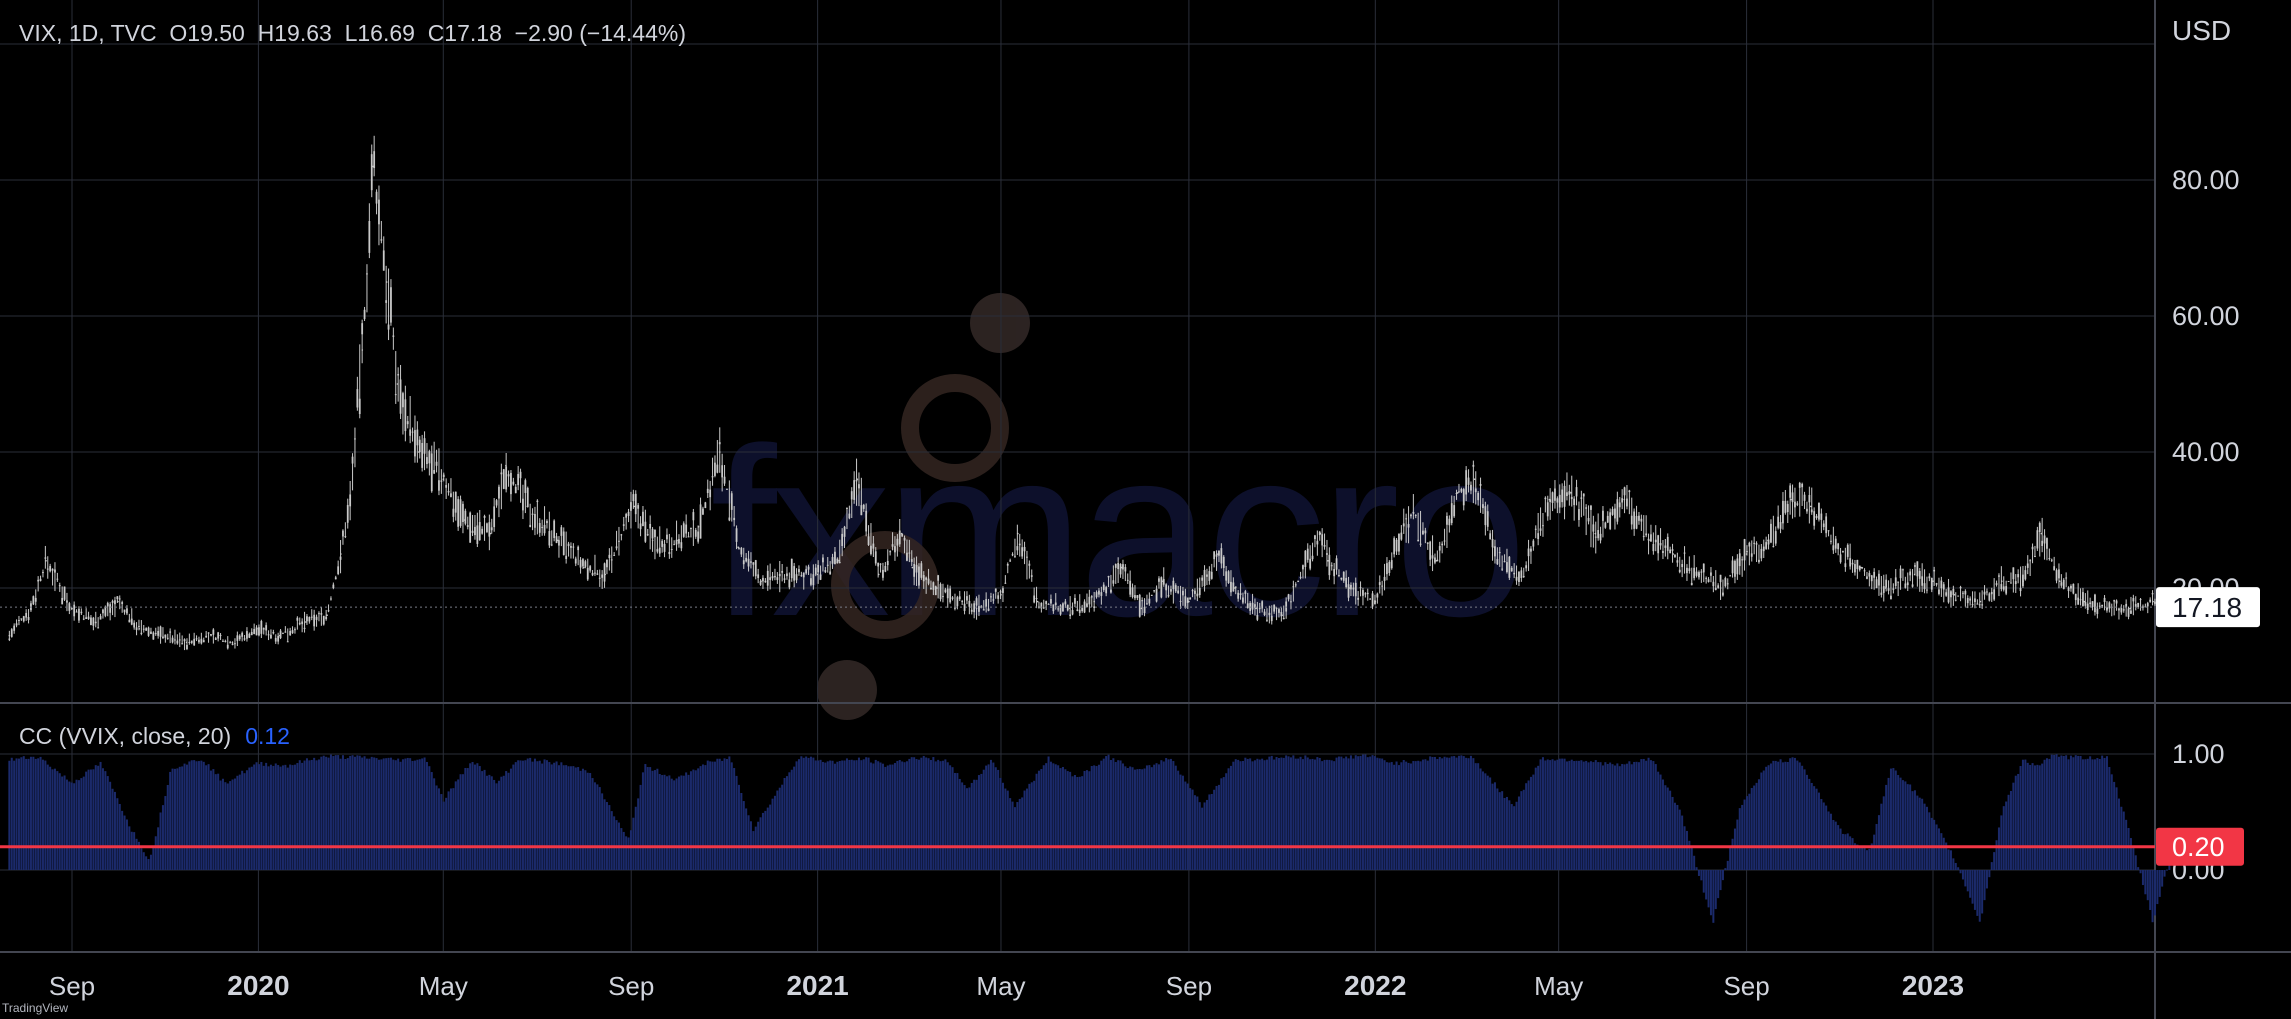 The height and width of the screenshot is (1019, 2291). What do you see at coordinates (847, 690) in the screenshot?
I see `watermark-dot-bottom` at bounding box center [847, 690].